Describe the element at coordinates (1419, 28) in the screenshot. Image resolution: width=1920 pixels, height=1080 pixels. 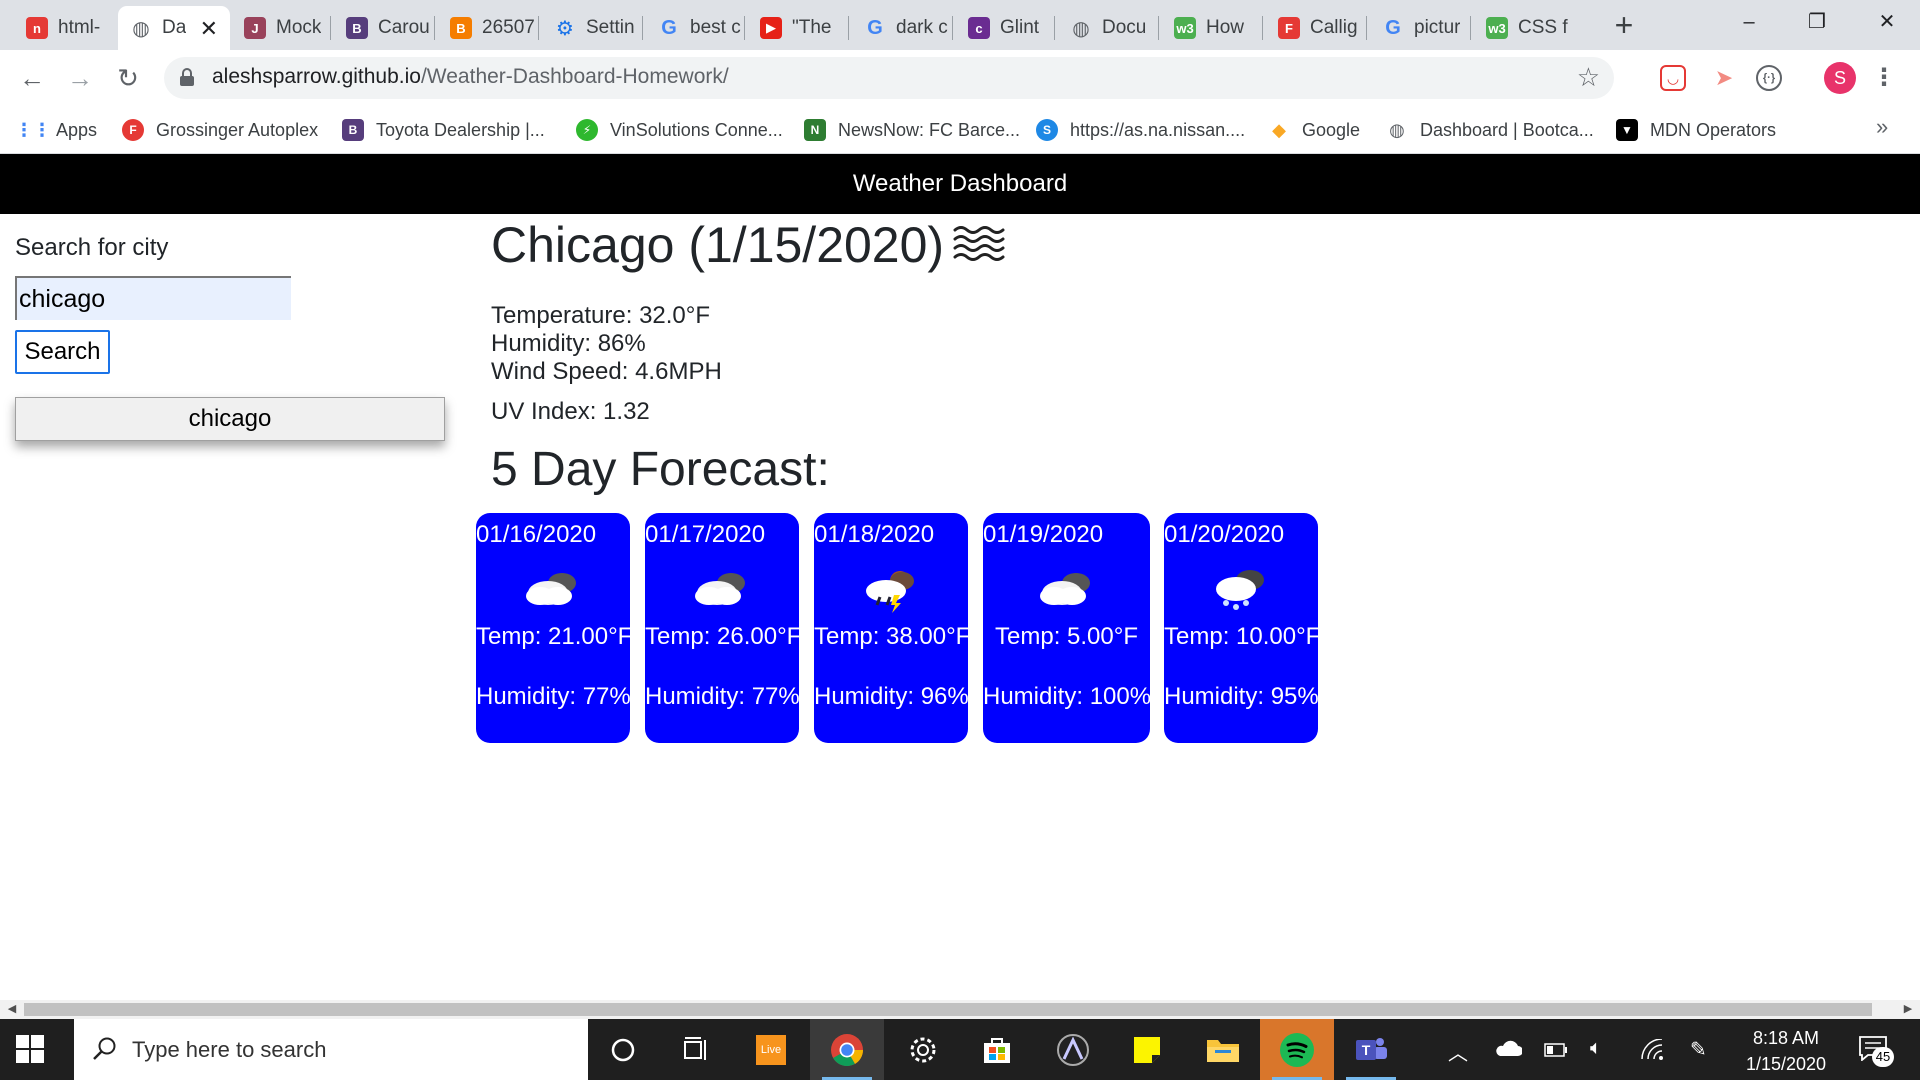
I see `browser-tab: Gpictur` at that location.